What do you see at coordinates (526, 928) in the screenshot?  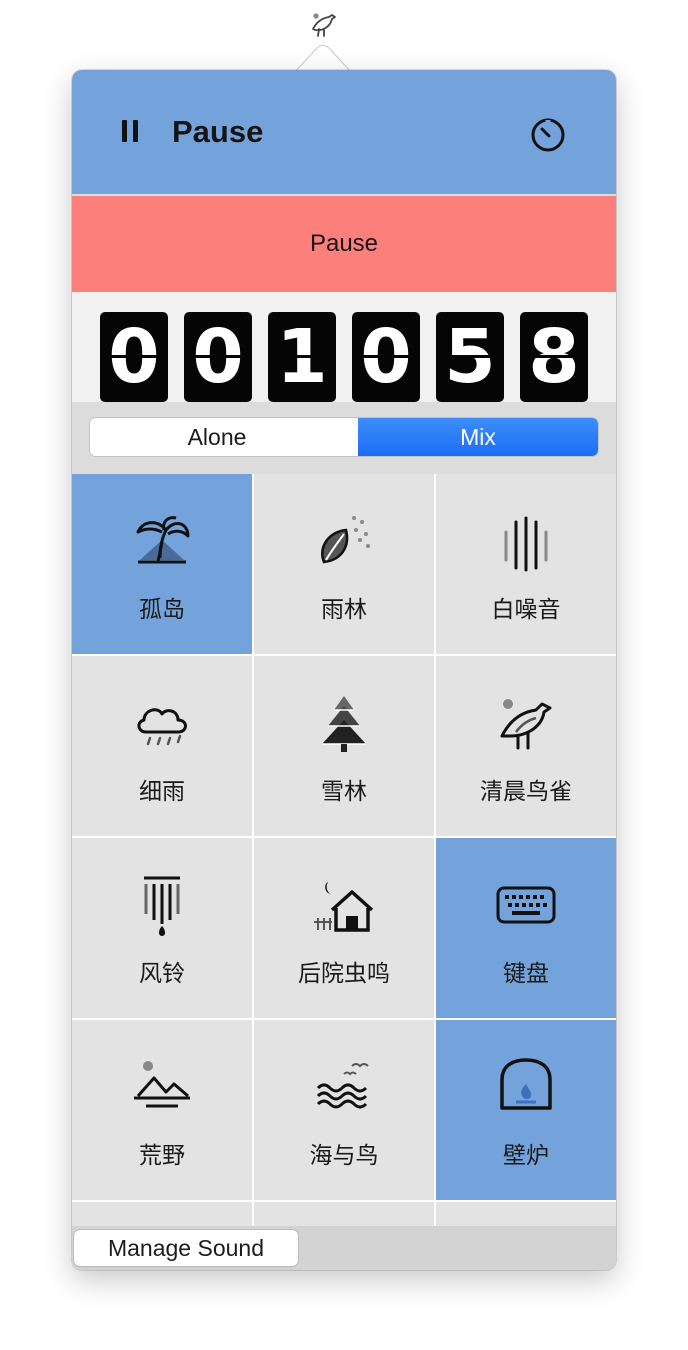 I see `sound-tile-keyboard: 键盘` at bounding box center [526, 928].